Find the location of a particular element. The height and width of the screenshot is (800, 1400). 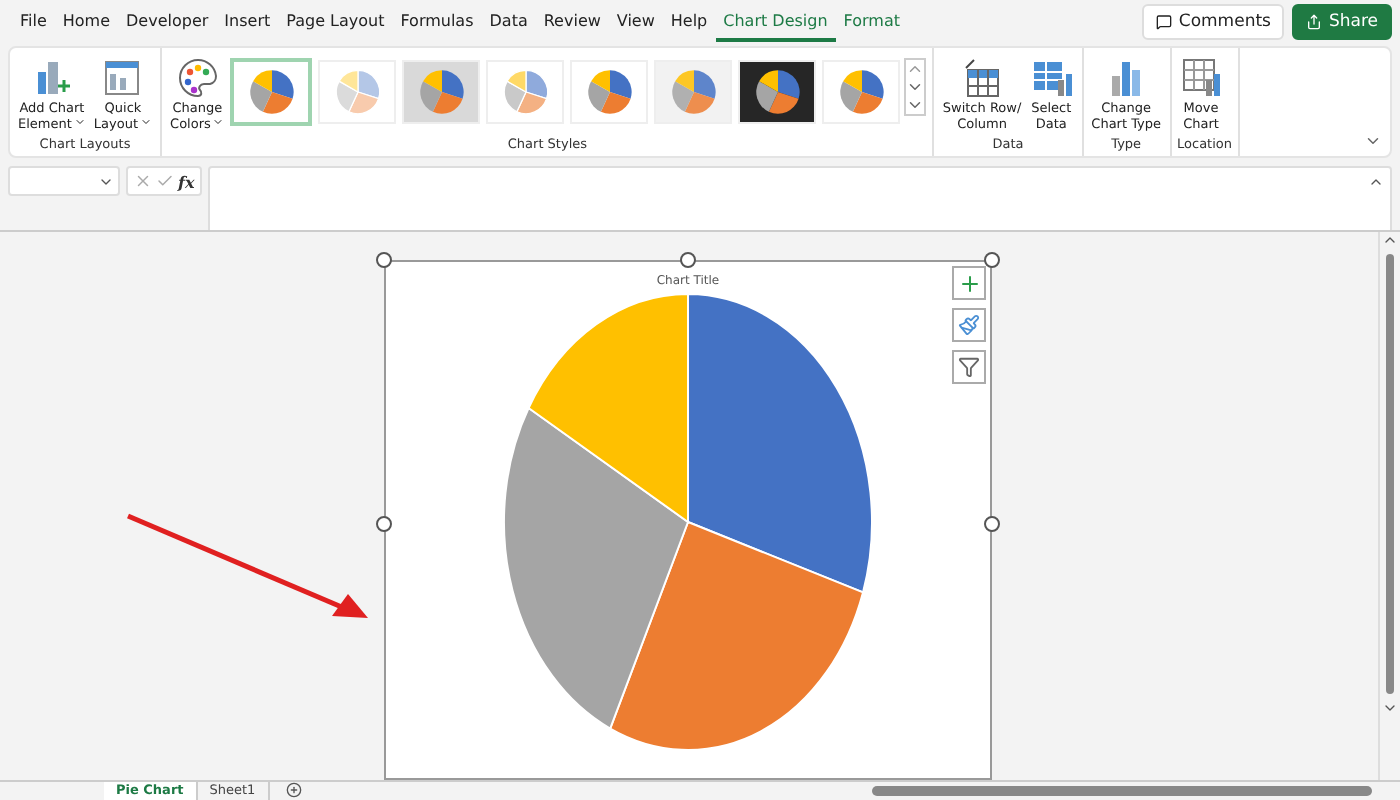

add-element-button is located at coordinates (969, 283).